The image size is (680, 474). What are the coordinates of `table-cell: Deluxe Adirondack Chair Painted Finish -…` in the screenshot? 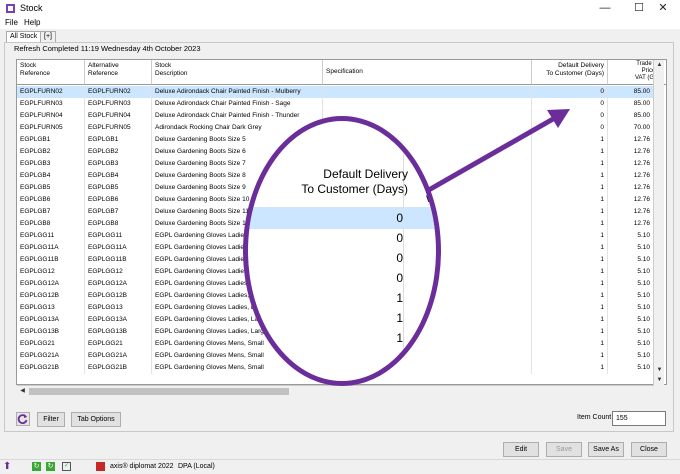 It's located at (237, 92).